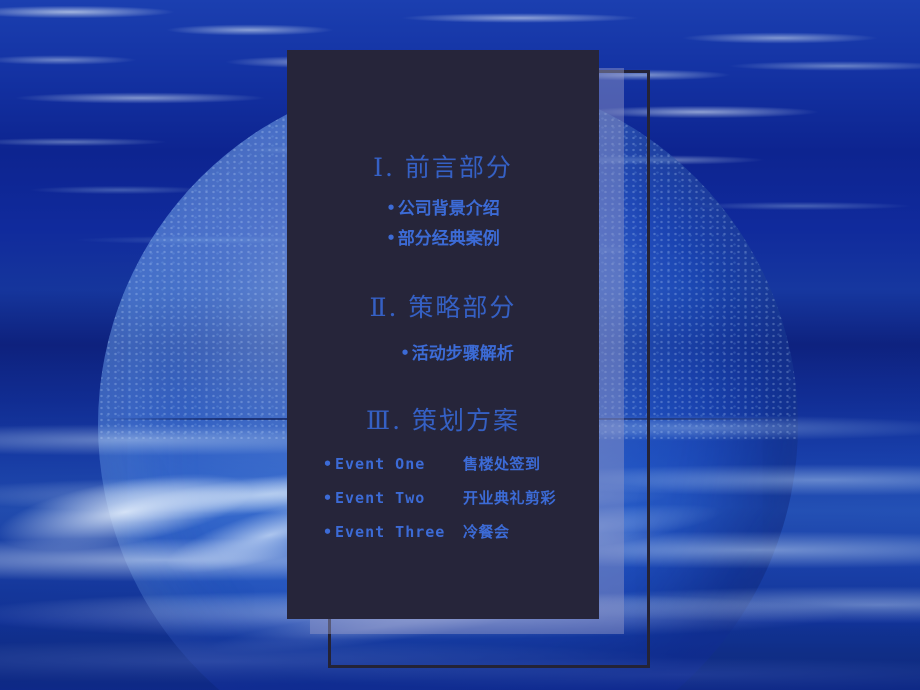  I want to click on event-2-name: Event Two, so click(380, 498).